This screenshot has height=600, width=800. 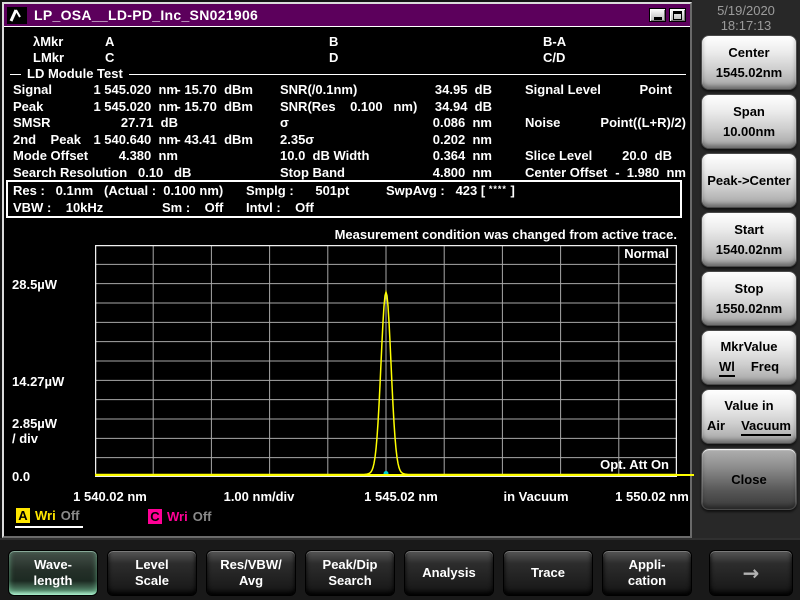 What do you see at coordinates (716, 427) in the screenshot?
I see `value-in-air-option: Air` at bounding box center [716, 427].